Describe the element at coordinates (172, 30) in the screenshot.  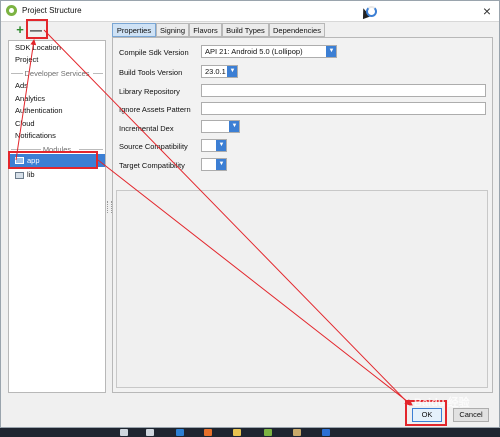
I see `tab-signing: Signing` at that location.